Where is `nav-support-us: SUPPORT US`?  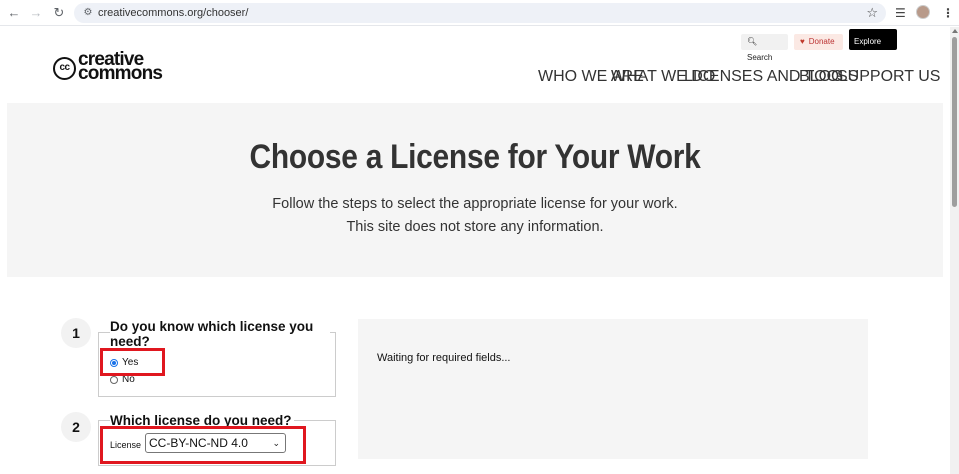
nav-support-us: SUPPORT US is located at coordinates (888, 76).